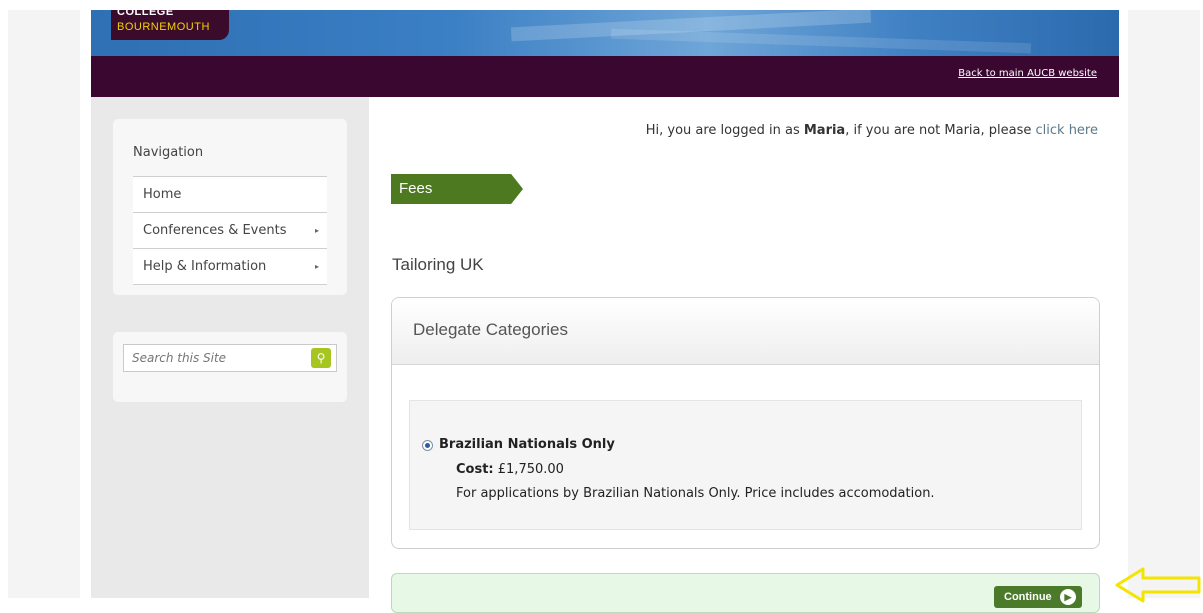 The width and height of the screenshot is (1203, 613). I want to click on left-arrow-icon, so click(1158, 585).